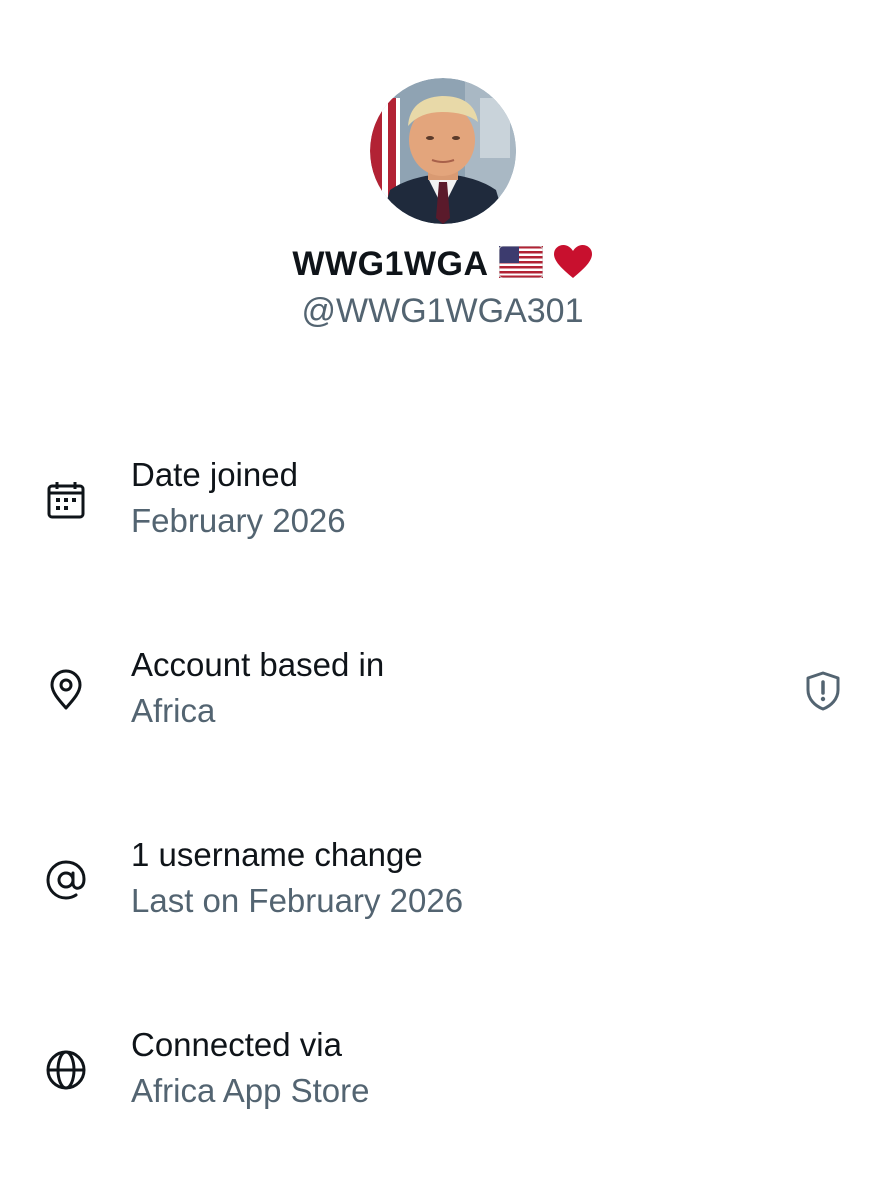 This screenshot has height=1200, width=885. Describe the element at coordinates (442, 506) in the screenshot. I see `date-joined-row: Date joined February 2026` at that location.